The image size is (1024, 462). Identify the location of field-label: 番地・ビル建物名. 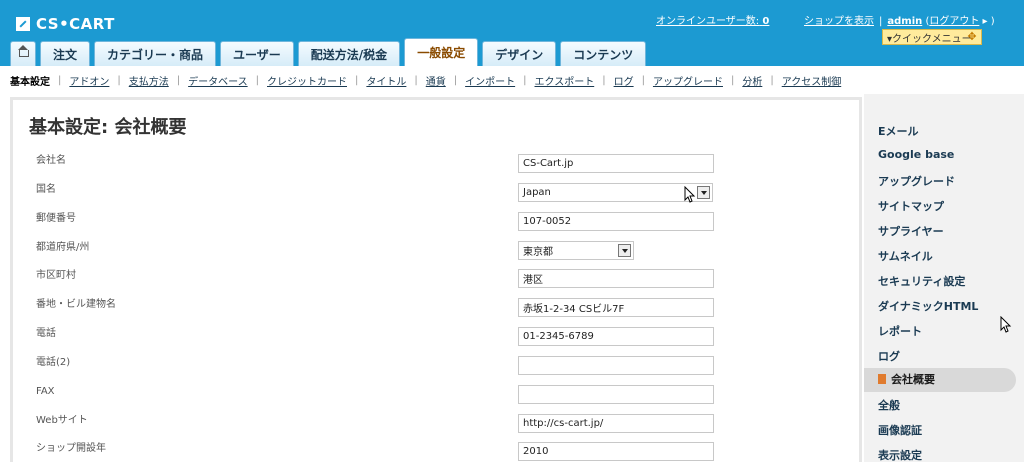
(76, 304).